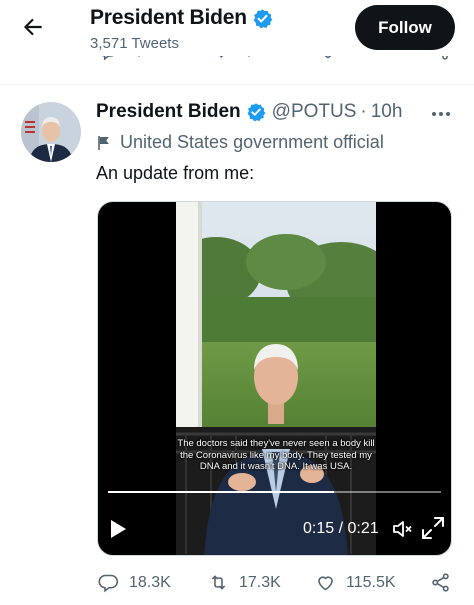  I want to click on back-arrow-icon, so click(33, 27).